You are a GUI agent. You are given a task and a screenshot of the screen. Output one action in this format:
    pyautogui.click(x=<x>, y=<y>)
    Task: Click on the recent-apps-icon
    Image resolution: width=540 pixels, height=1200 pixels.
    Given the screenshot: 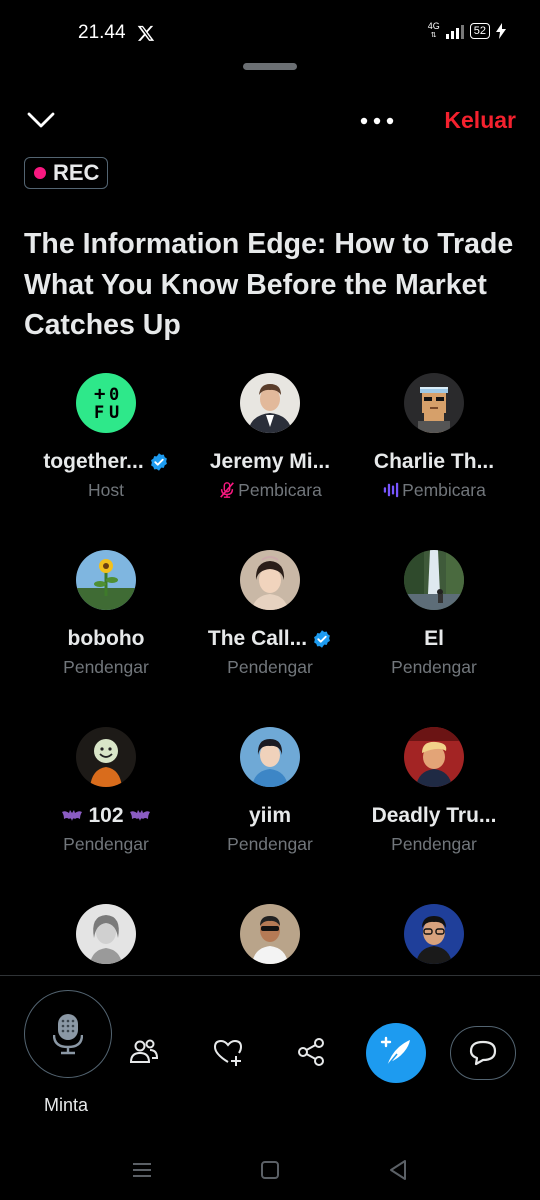 What is the action you would take?
    pyautogui.click(x=142, y=1170)
    